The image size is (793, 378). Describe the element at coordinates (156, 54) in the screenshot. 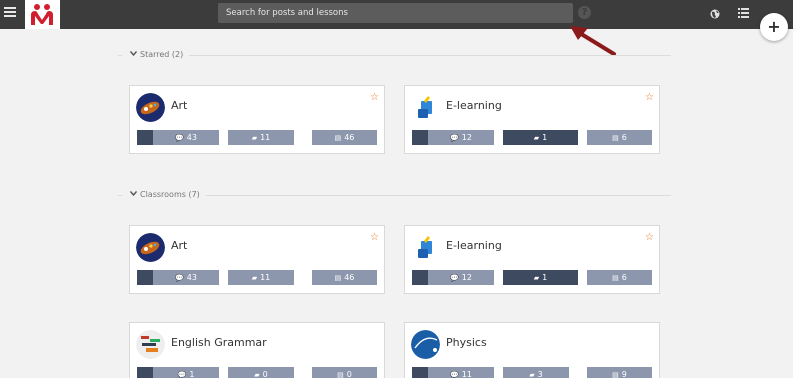

I see `section-label: Starred (2)` at that location.